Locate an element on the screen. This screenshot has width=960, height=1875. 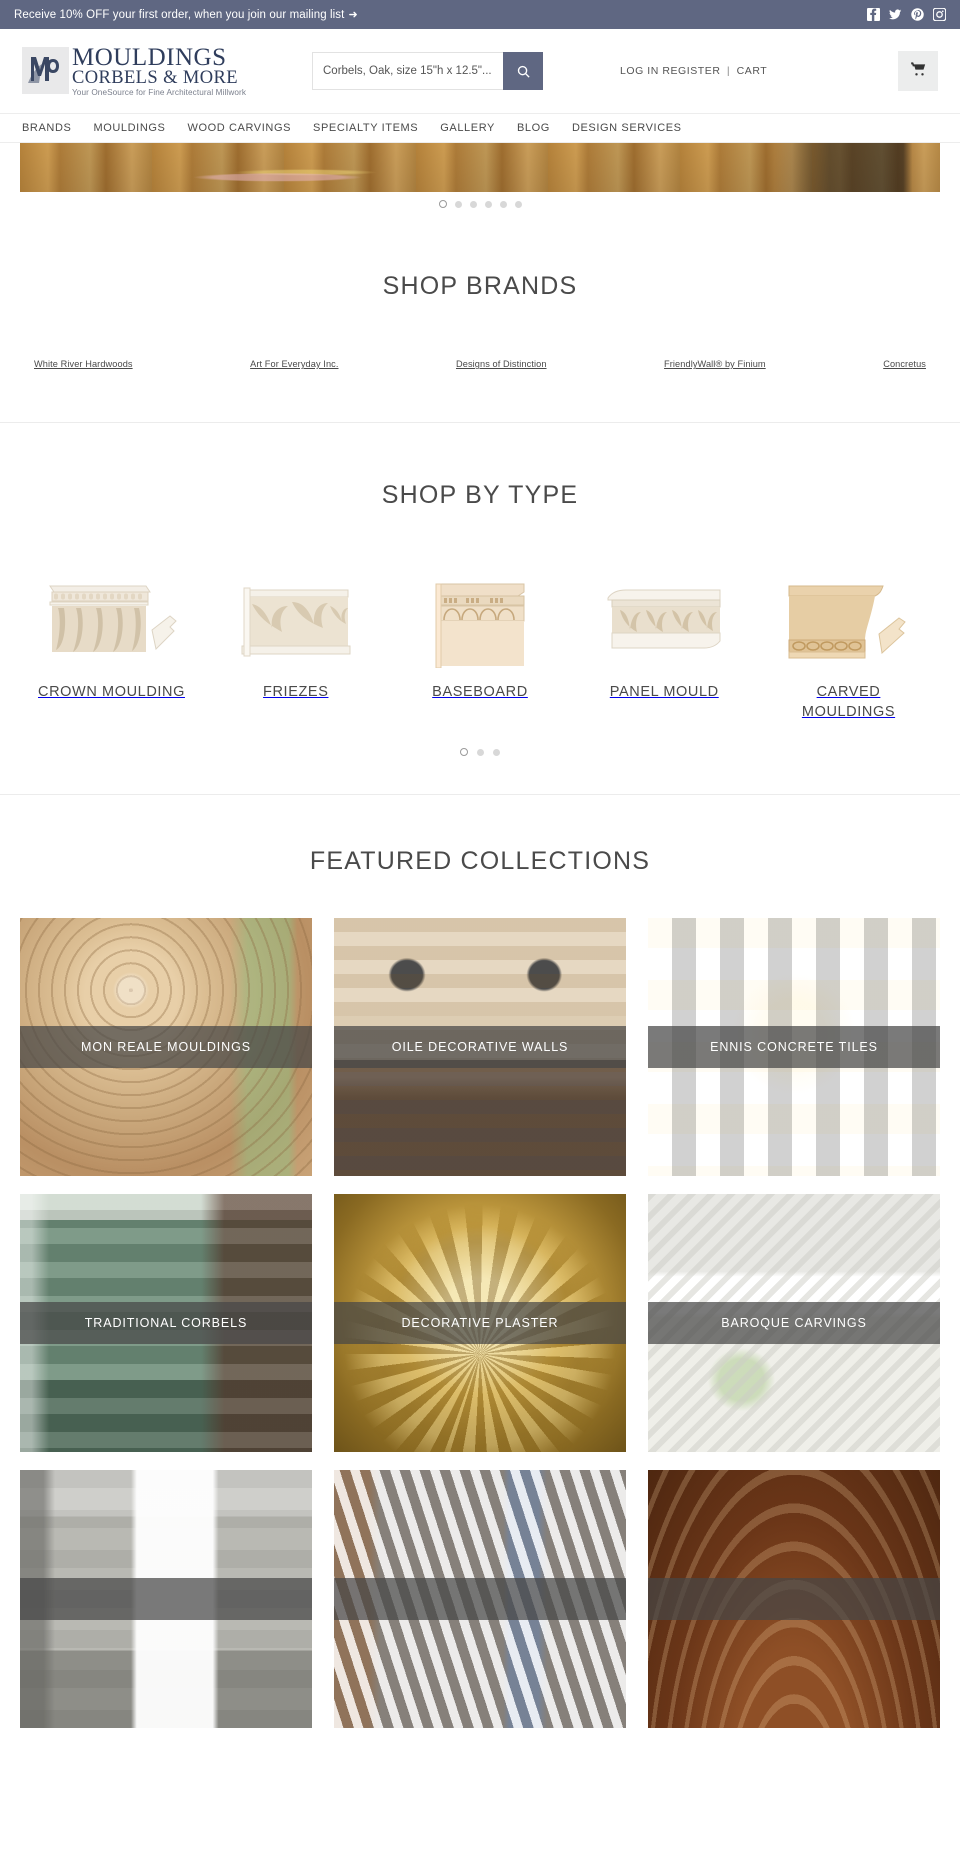
collection-label-baroque-carvings: BAROQUE CARVINGS is located at coordinates (794, 1323).